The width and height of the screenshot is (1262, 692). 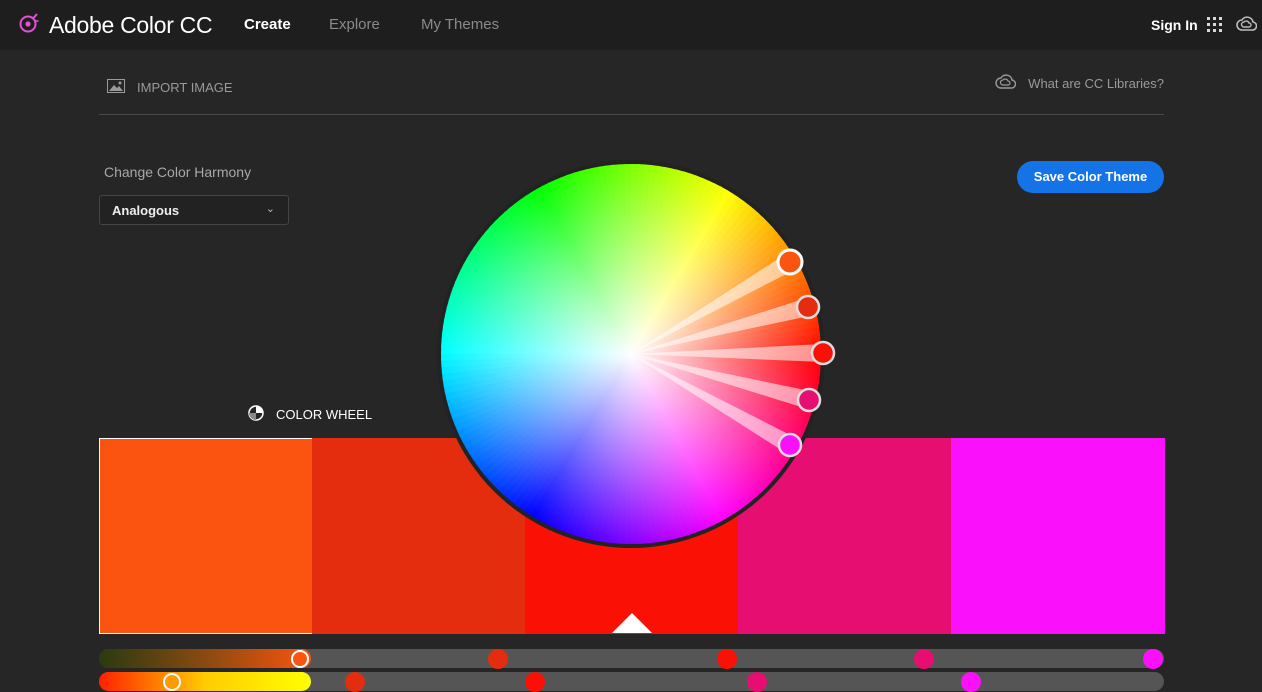 I want to click on adobe-color-logo-icon, so click(x=29, y=25).